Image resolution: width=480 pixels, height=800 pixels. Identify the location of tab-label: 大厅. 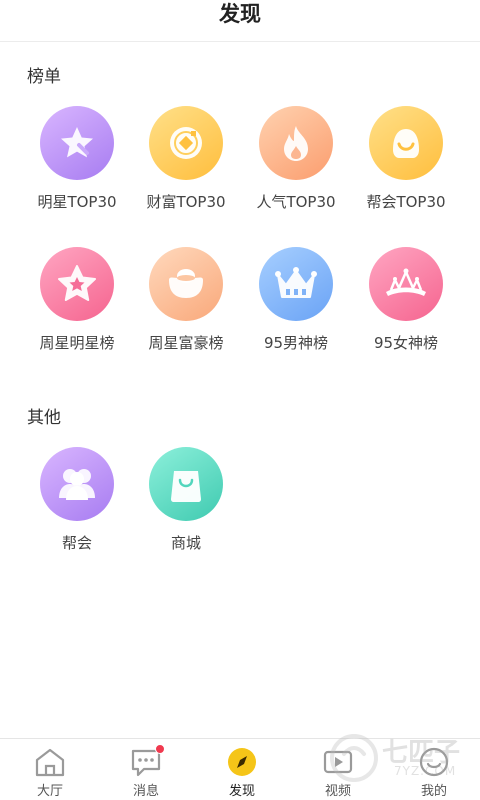
(49, 791).